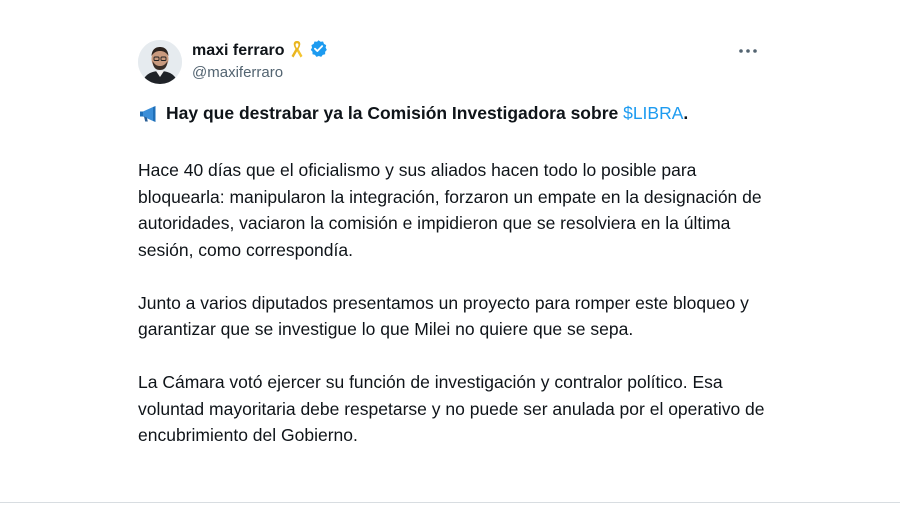 This screenshot has width=900, height=505. What do you see at coordinates (748, 51) in the screenshot?
I see `more-options-icon` at bounding box center [748, 51].